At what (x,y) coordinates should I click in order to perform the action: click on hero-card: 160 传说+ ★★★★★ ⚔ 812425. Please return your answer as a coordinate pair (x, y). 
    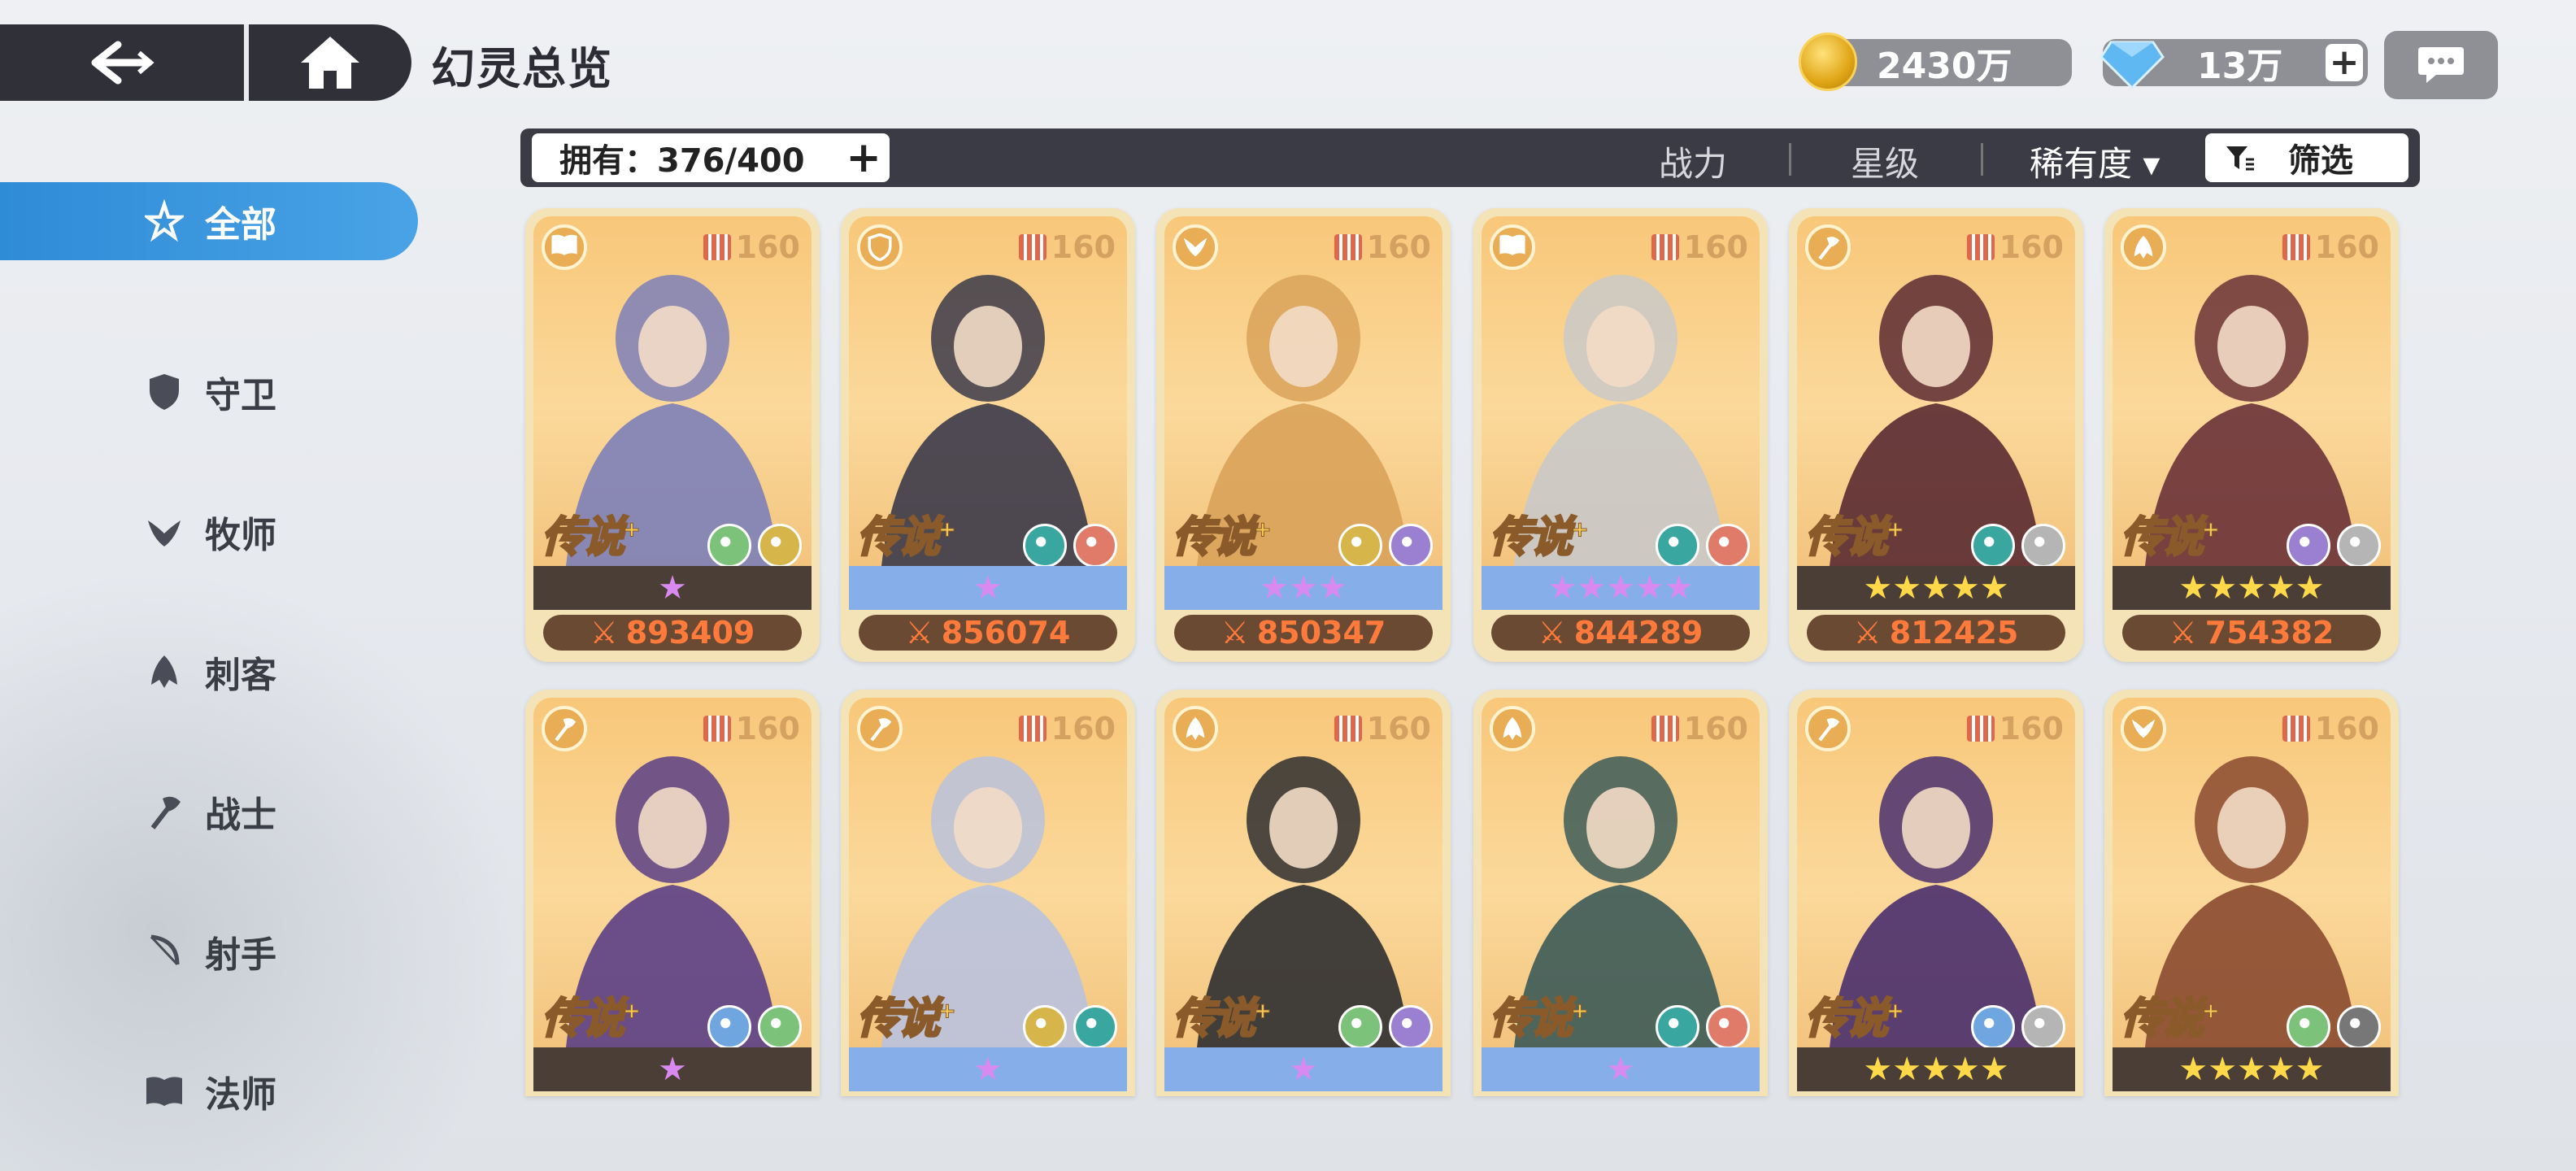
    Looking at the image, I should click on (1936, 435).